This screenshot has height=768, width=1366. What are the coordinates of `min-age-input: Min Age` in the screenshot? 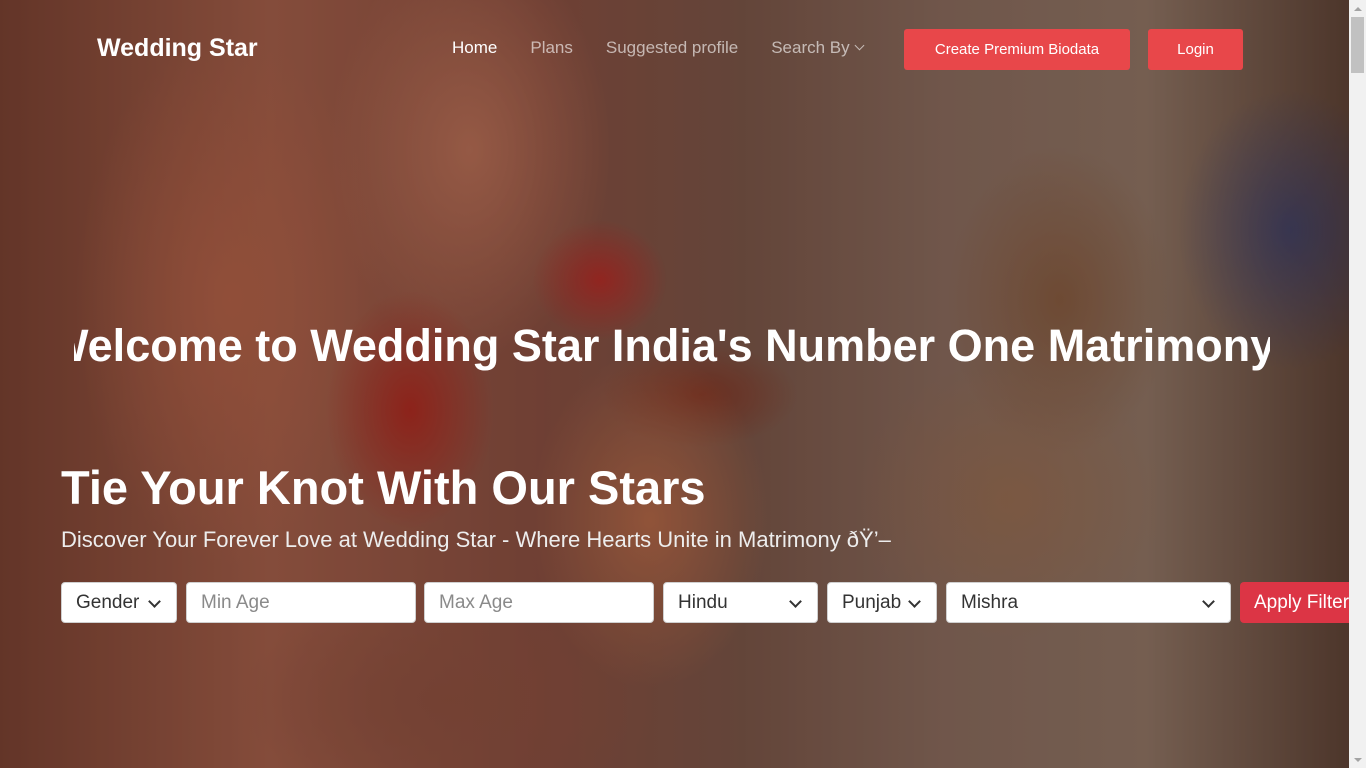 It's located at (301, 602).